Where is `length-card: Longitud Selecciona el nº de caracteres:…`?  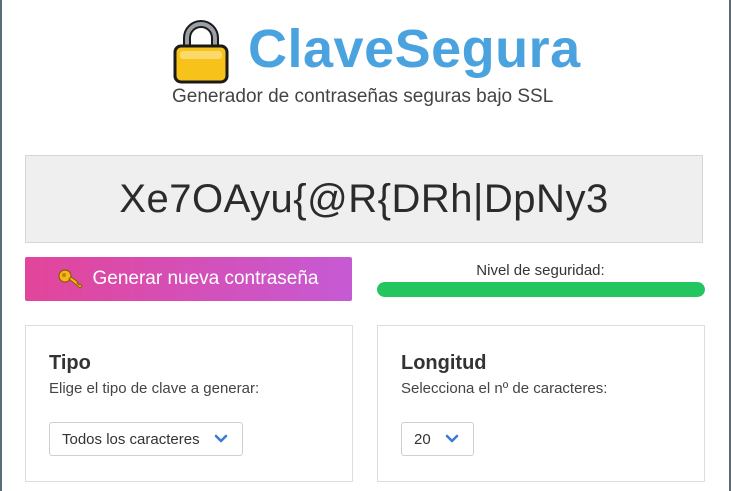 length-card: Longitud Selecciona el nº de caracteres:… is located at coordinates (541, 403).